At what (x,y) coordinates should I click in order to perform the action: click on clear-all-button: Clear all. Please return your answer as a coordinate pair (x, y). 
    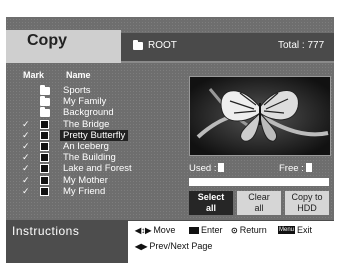
    Looking at the image, I should click on (259, 203).